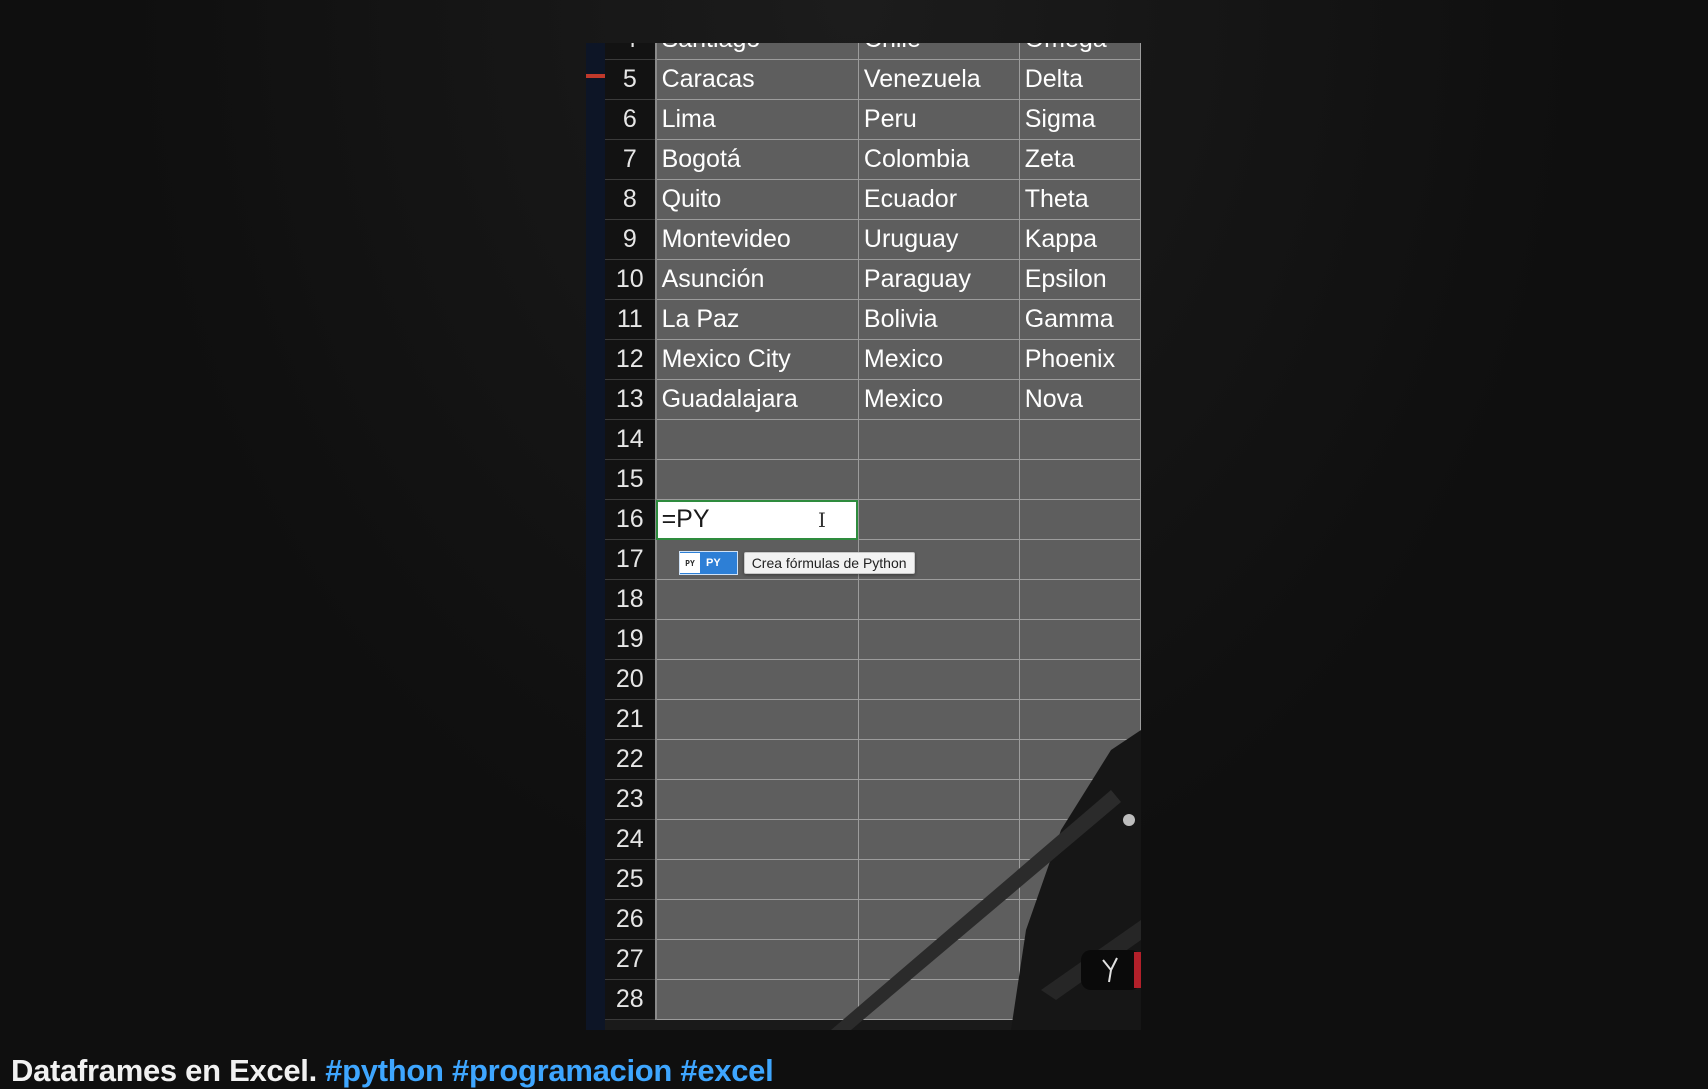  Describe the element at coordinates (631, 239) in the screenshot. I see `row-header: 9` at that location.